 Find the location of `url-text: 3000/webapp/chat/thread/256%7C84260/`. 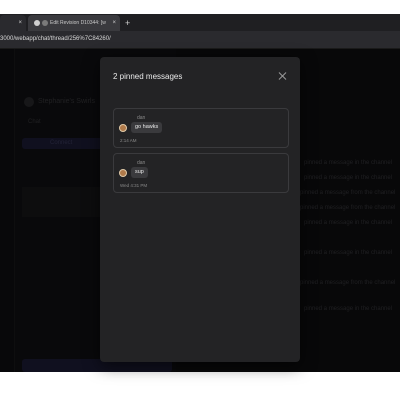

url-text: 3000/webapp/chat/thread/256%7C84260/ is located at coordinates (55, 39).